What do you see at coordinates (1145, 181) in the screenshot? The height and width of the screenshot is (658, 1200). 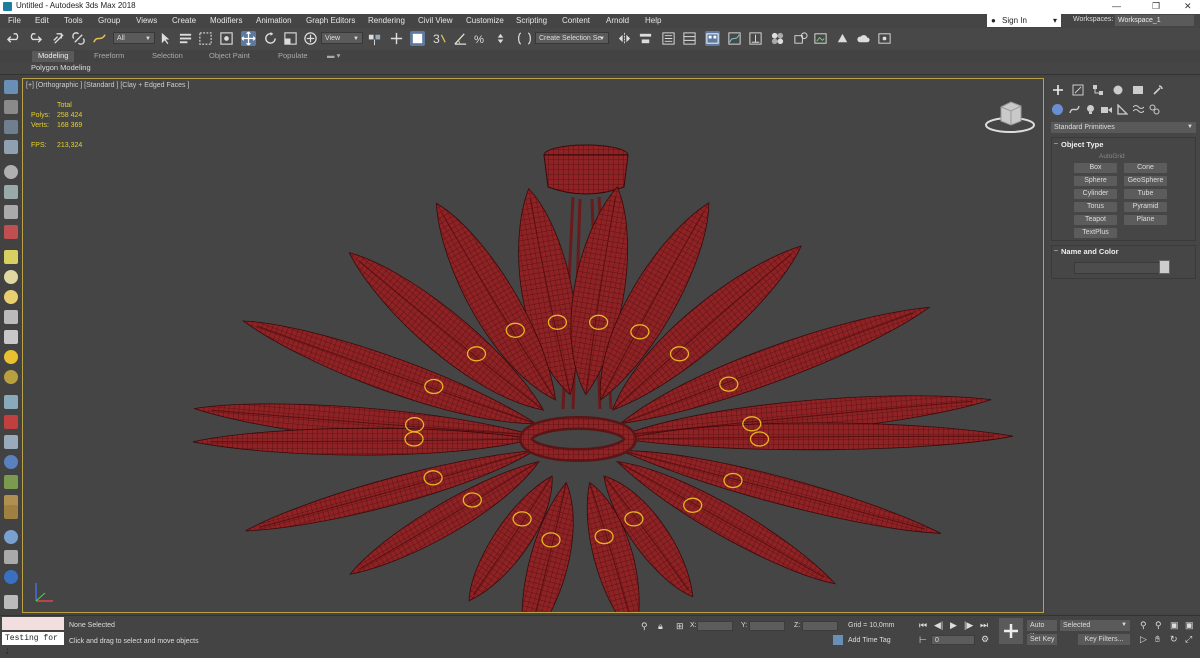 I see `geosphere-button: GeoSphere` at bounding box center [1145, 181].